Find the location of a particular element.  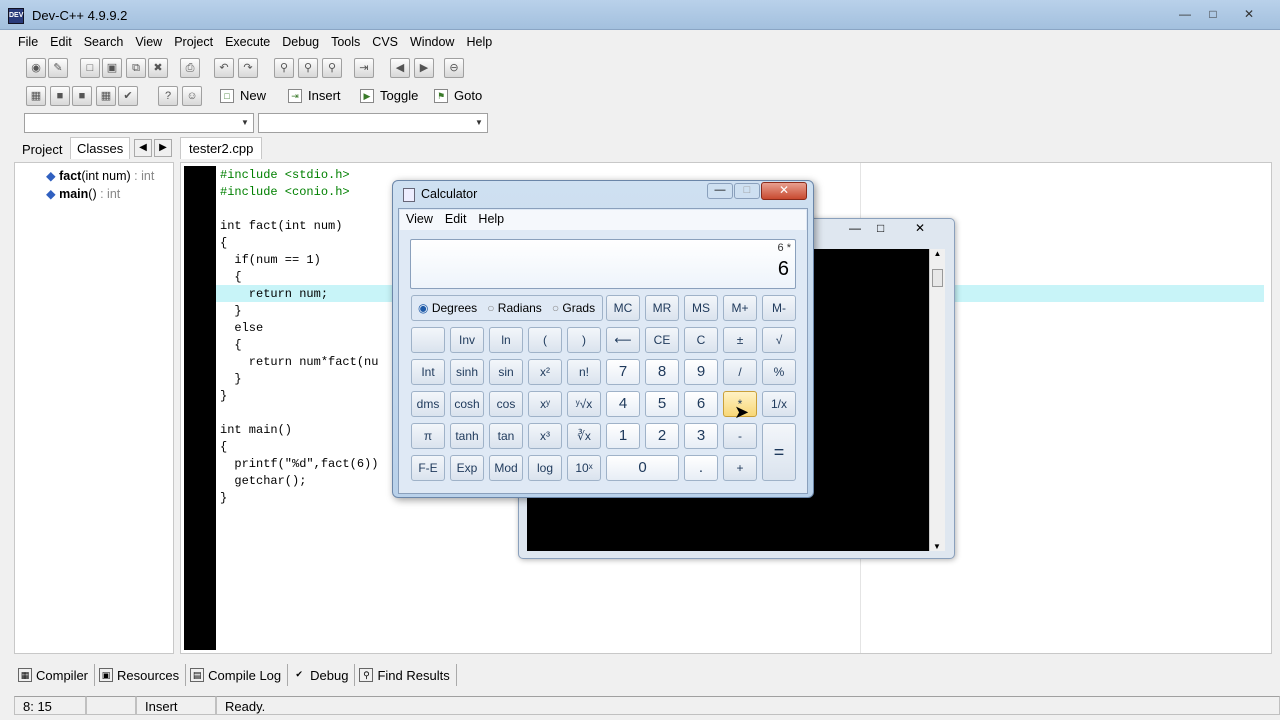

class-item-main: ◆ main() : int is located at coordinates (83, 193).